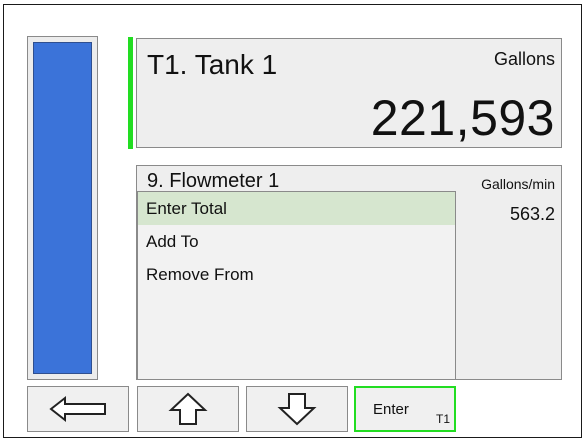 The width and height of the screenshot is (587, 442). Describe the element at coordinates (391, 409) in the screenshot. I see `enter-label: Enter` at that location.